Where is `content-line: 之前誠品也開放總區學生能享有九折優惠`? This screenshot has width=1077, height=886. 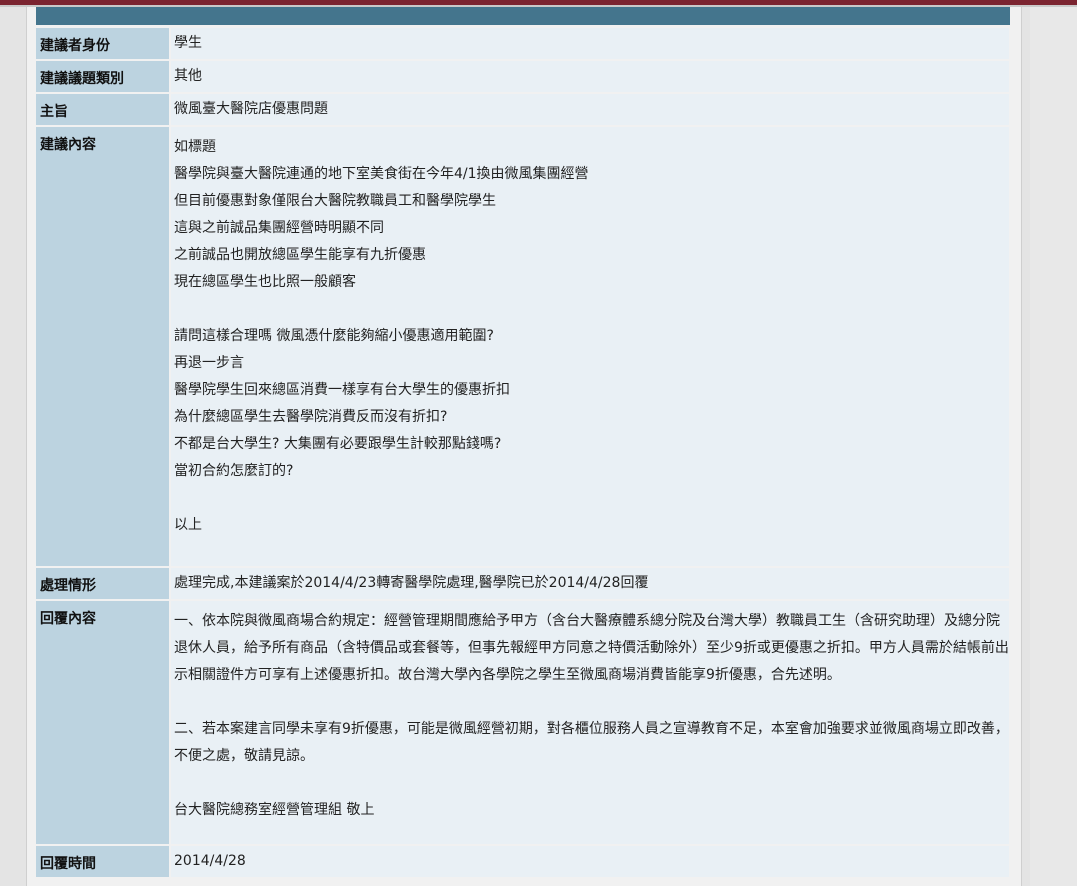 content-line: 之前誠品也開放總區學生能享有九折優惠 is located at coordinates (300, 255).